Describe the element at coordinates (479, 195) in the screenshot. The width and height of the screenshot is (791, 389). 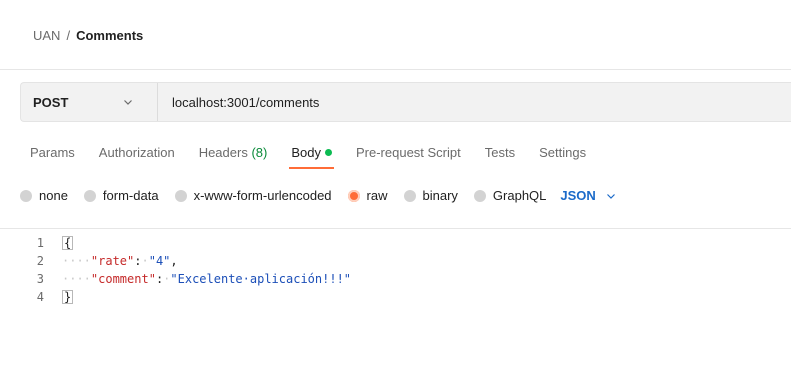
I see `radio-graphql` at that location.